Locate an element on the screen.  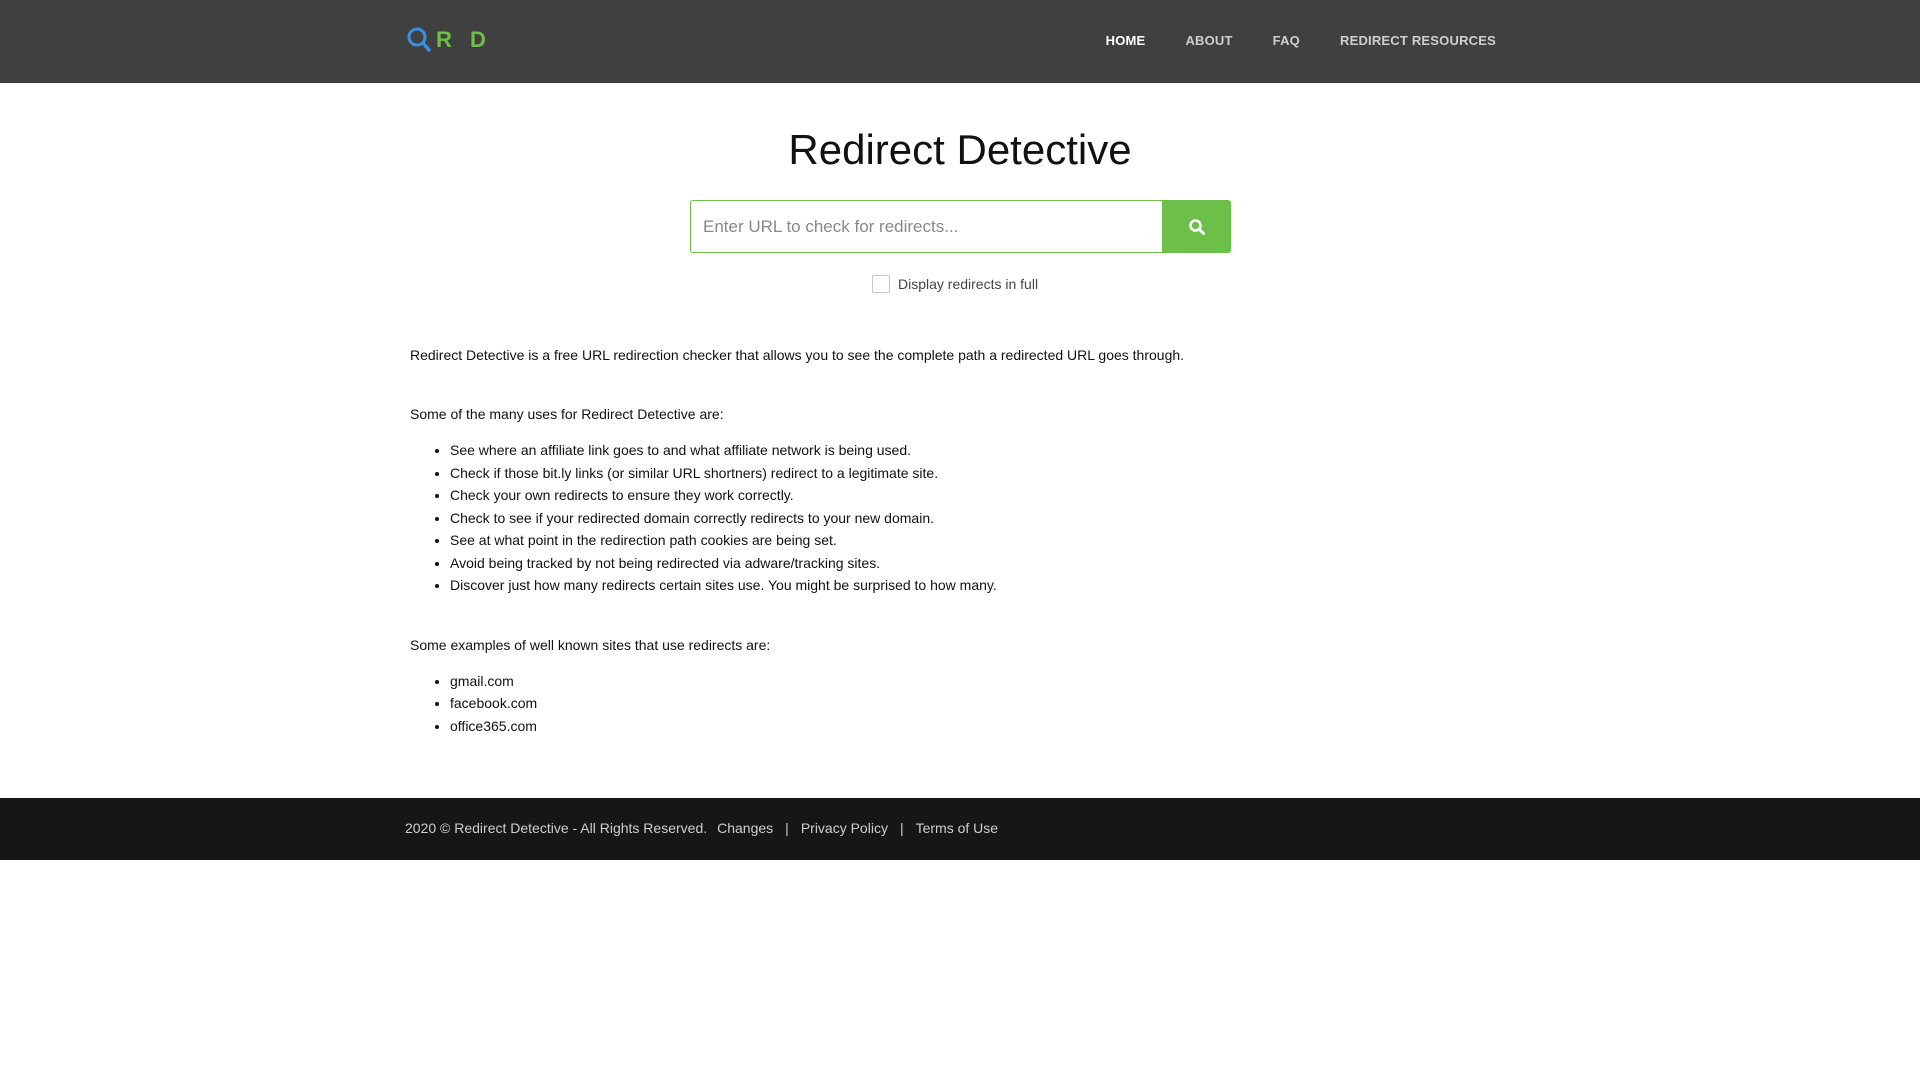
nav-home: HOME is located at coordinates (1126, 40).